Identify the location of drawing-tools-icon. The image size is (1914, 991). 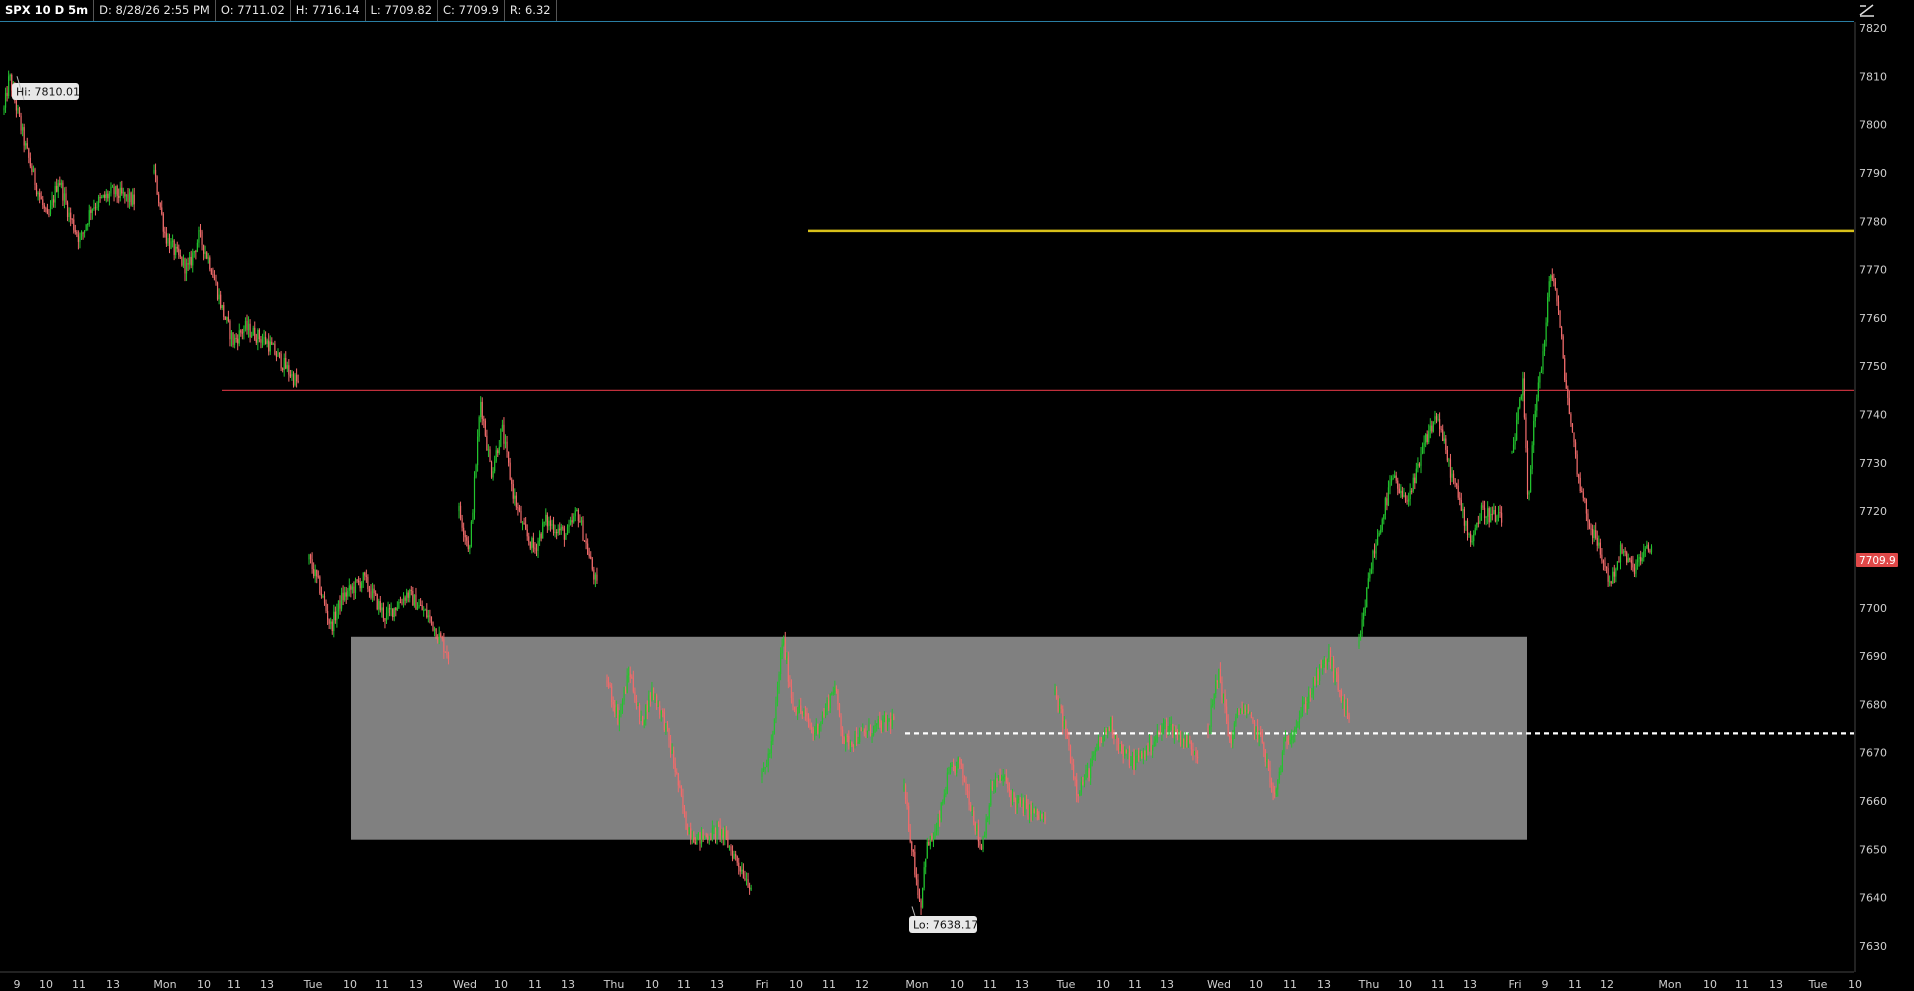
(1867, 10).